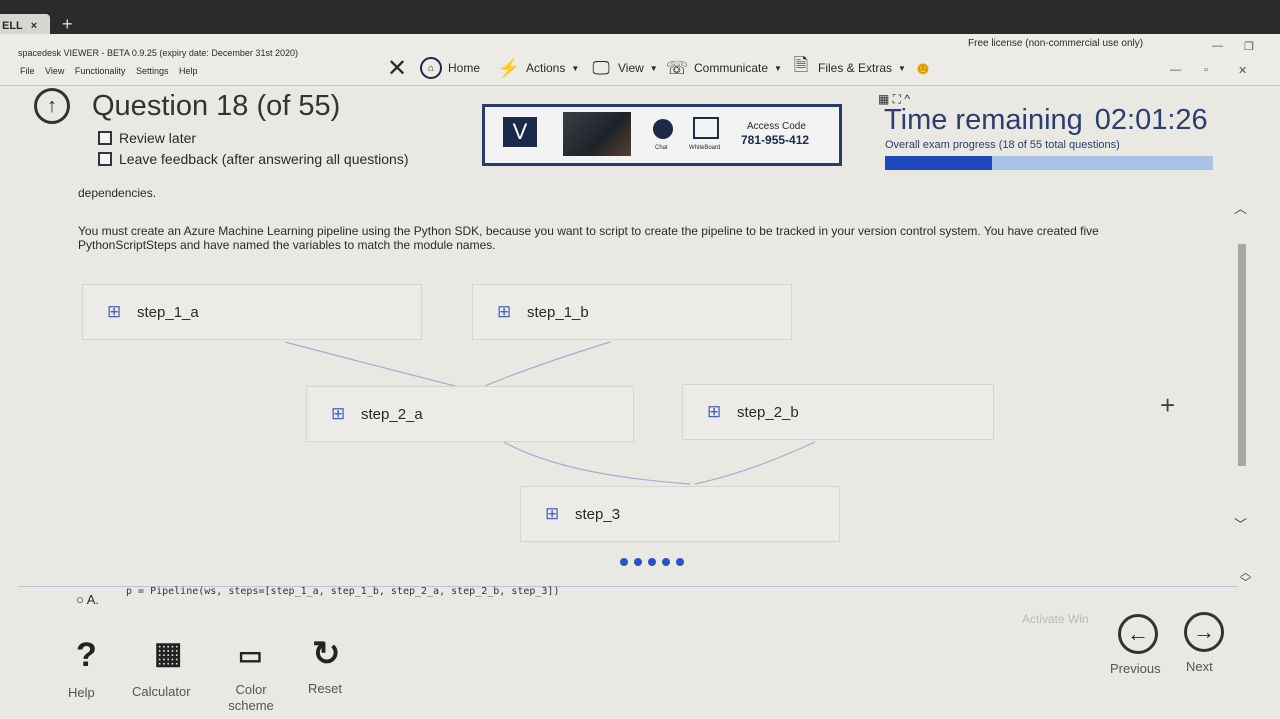 This screenshot has width=1280, height=719. Describe the element at coordinates (392, 414) in the screenshot. I see `step-label: step_2_a` at that location.